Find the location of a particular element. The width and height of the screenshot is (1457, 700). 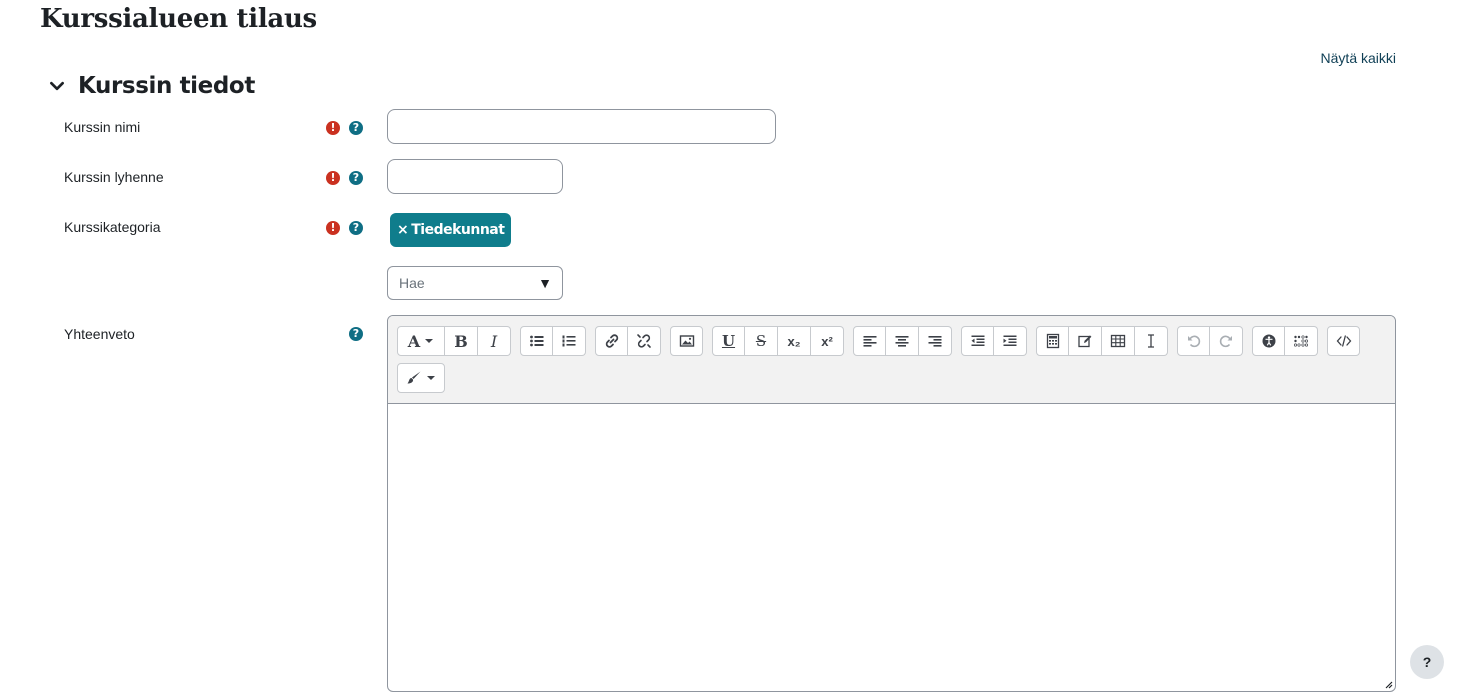

strikethrough-button: S is located at coordinates (761, 341).